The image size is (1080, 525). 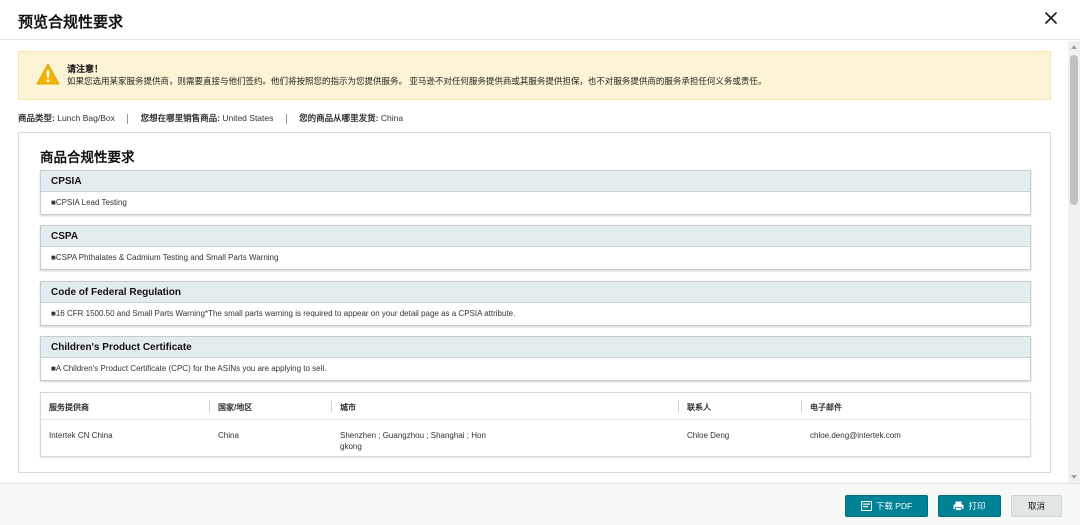 I want to click on provider-country: China, so click(x=228, y=435).